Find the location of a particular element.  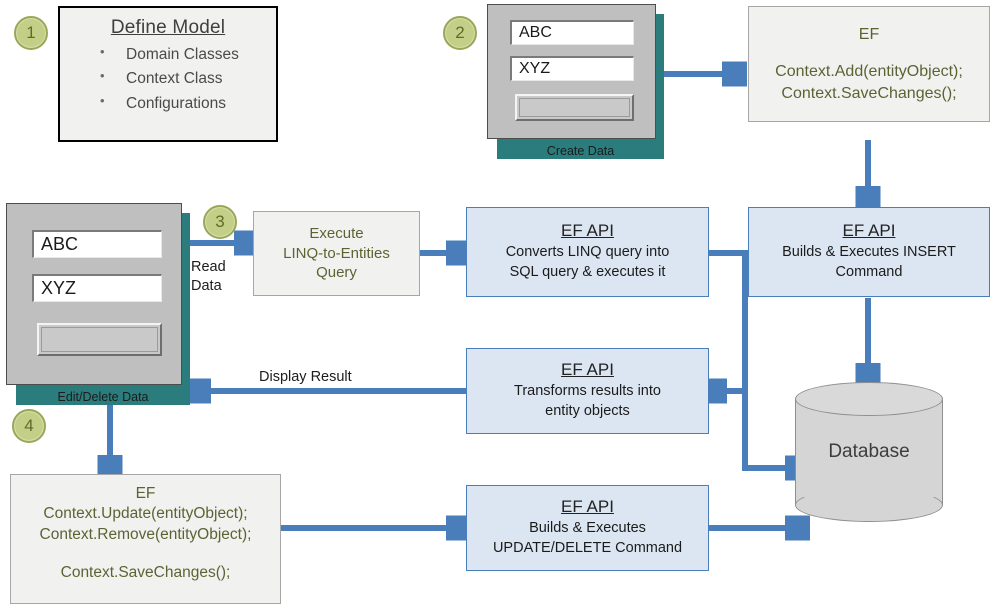

linq-line-1: Execute is located at coordinates (336, 233).